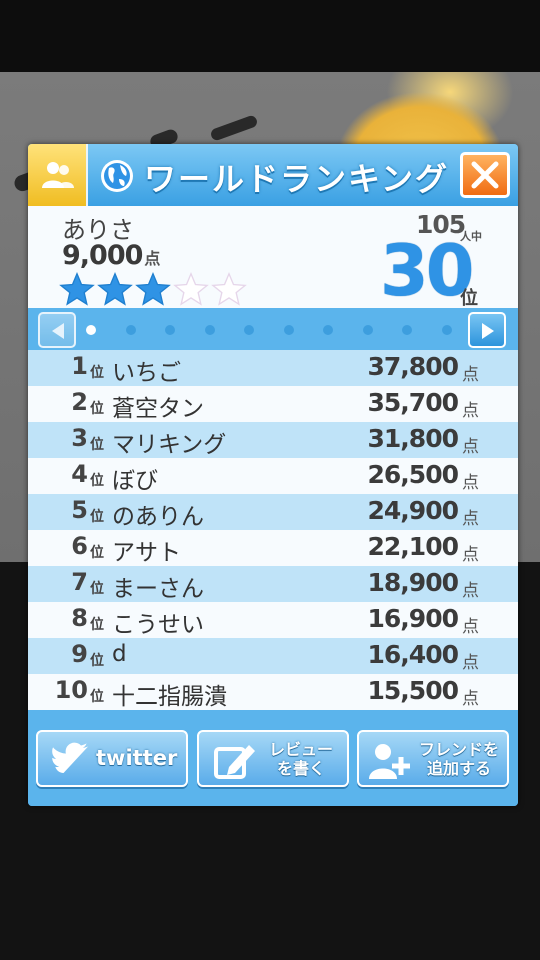 The width and height of the screenshot is (540, 960). What do you see at coordinates (79, 654) in the screenshot?
I see `row-rank: 9` at bounding box center [79, 654].